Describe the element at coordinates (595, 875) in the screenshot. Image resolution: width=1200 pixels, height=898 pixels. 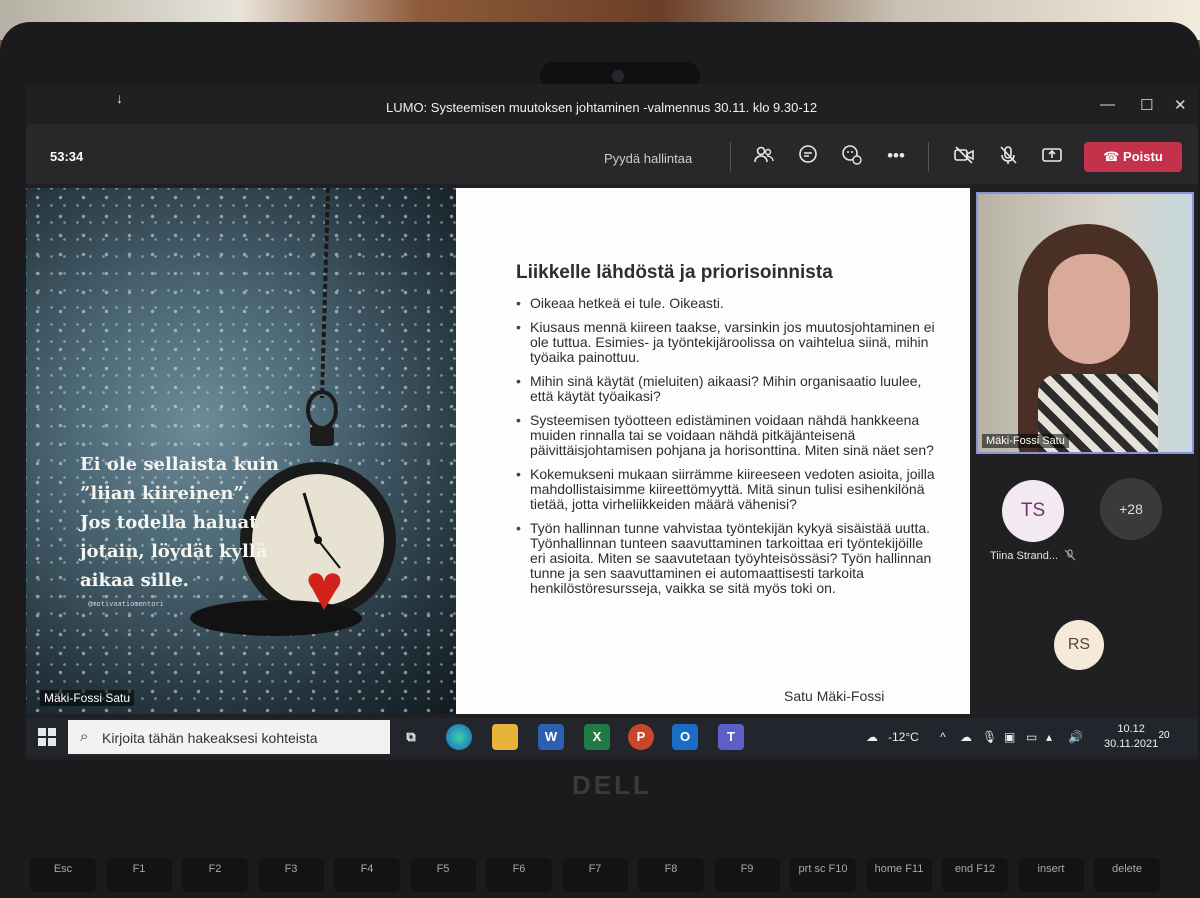
I see `keyboard-key: F7` at that location.